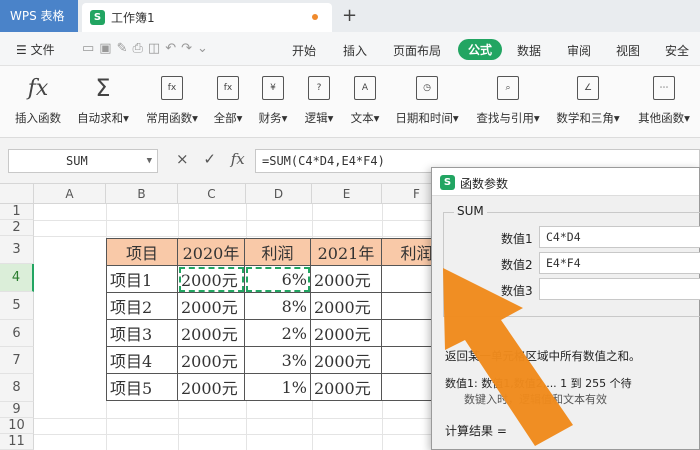 This screenshot has height=450, width=700. I want to click on math-trig-button: ∠ 数学和三角▾, so click(588, 99).